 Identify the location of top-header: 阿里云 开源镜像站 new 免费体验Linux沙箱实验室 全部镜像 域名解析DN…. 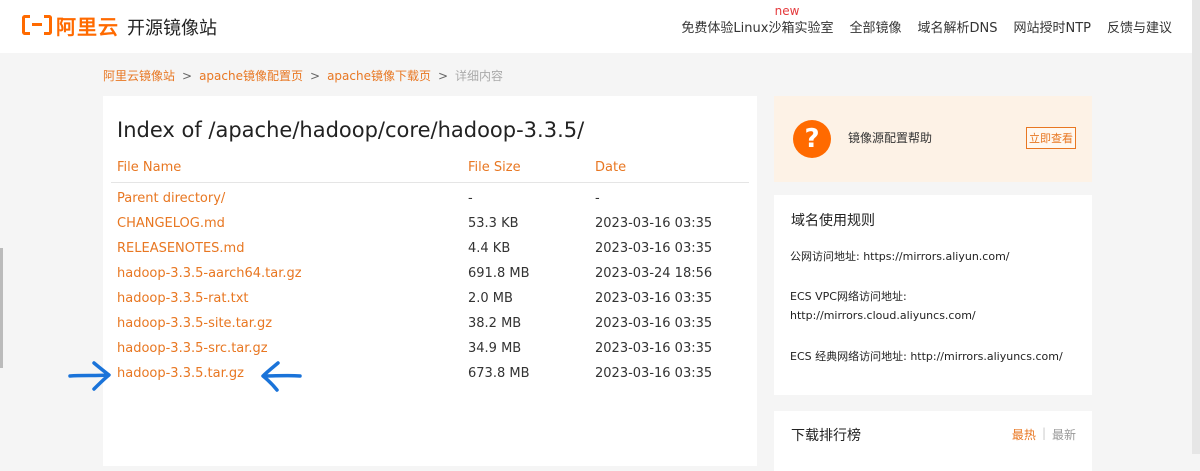
(600, 26).